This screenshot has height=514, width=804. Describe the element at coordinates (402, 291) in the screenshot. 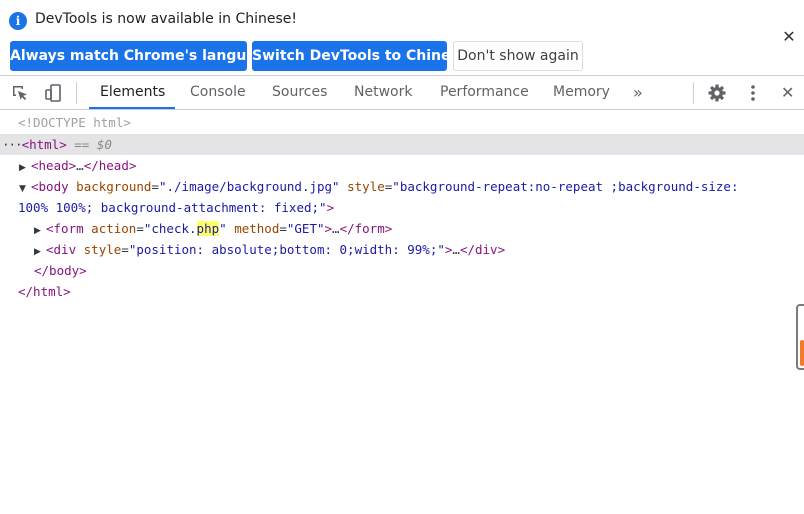

I see `dom-node-html-close: </html>` at that location.